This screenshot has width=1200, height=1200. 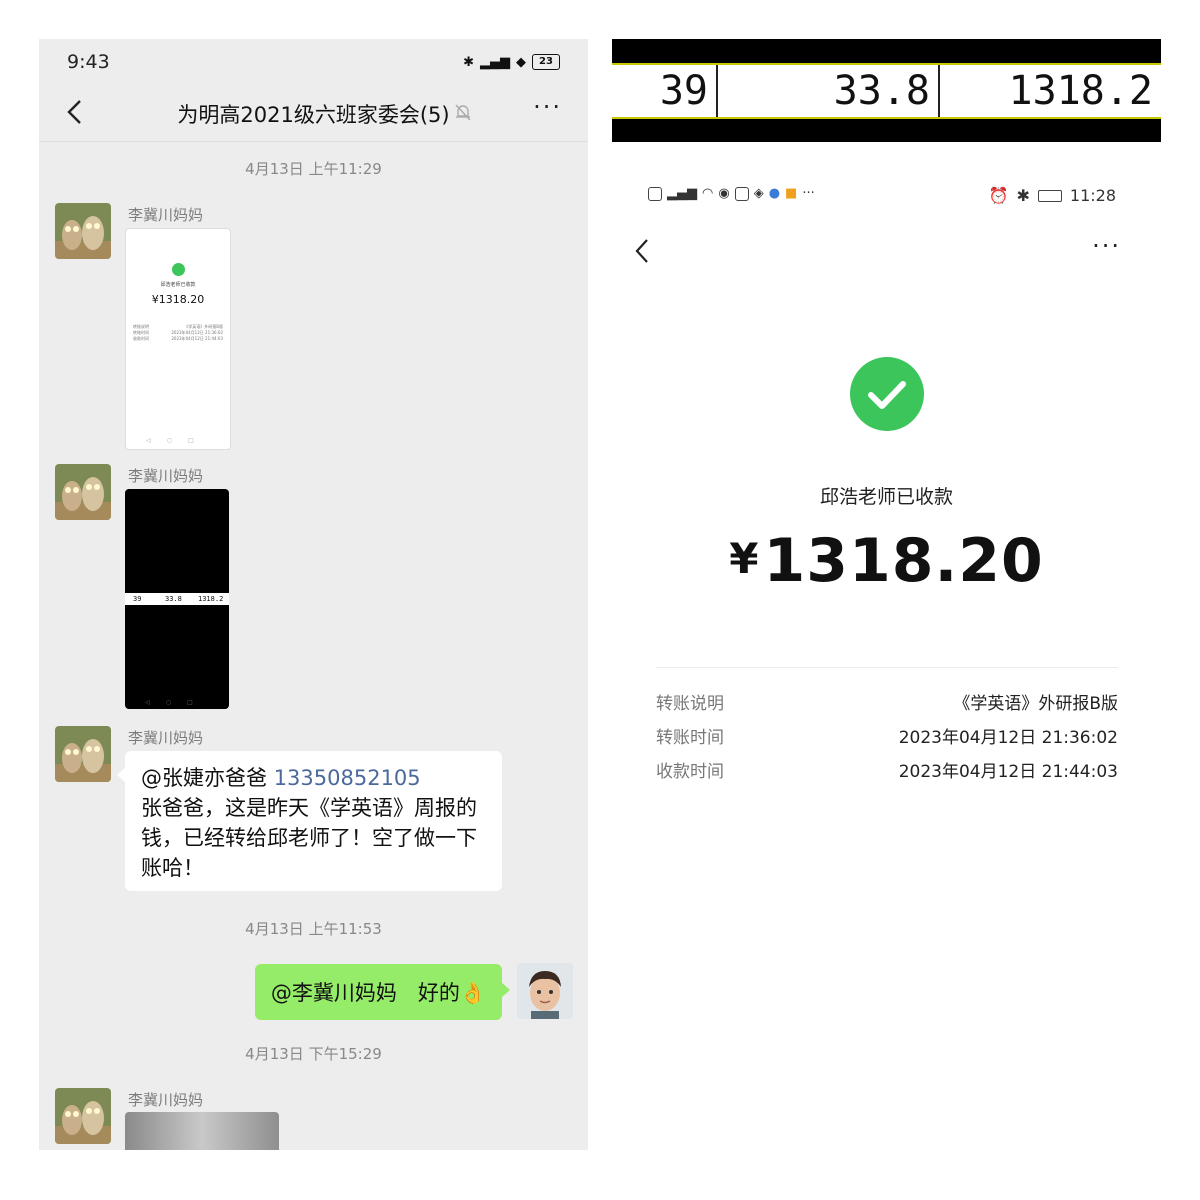 What do you see at coordinates (309, 838) in the screenshot?
I see `message-text: 张爸爸，这是昨天《学英语》周报的钱，已经转给邱老师了！空了做一下账哈！` at bounding box center [309, 838].